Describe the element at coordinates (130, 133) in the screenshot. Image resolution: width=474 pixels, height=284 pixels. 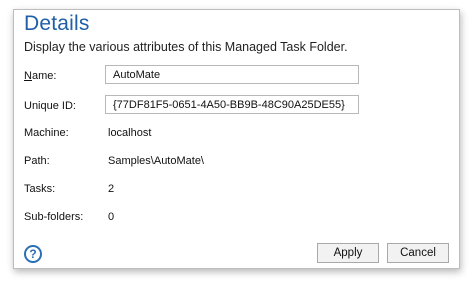
I see `machine-value: localhost` at that location.